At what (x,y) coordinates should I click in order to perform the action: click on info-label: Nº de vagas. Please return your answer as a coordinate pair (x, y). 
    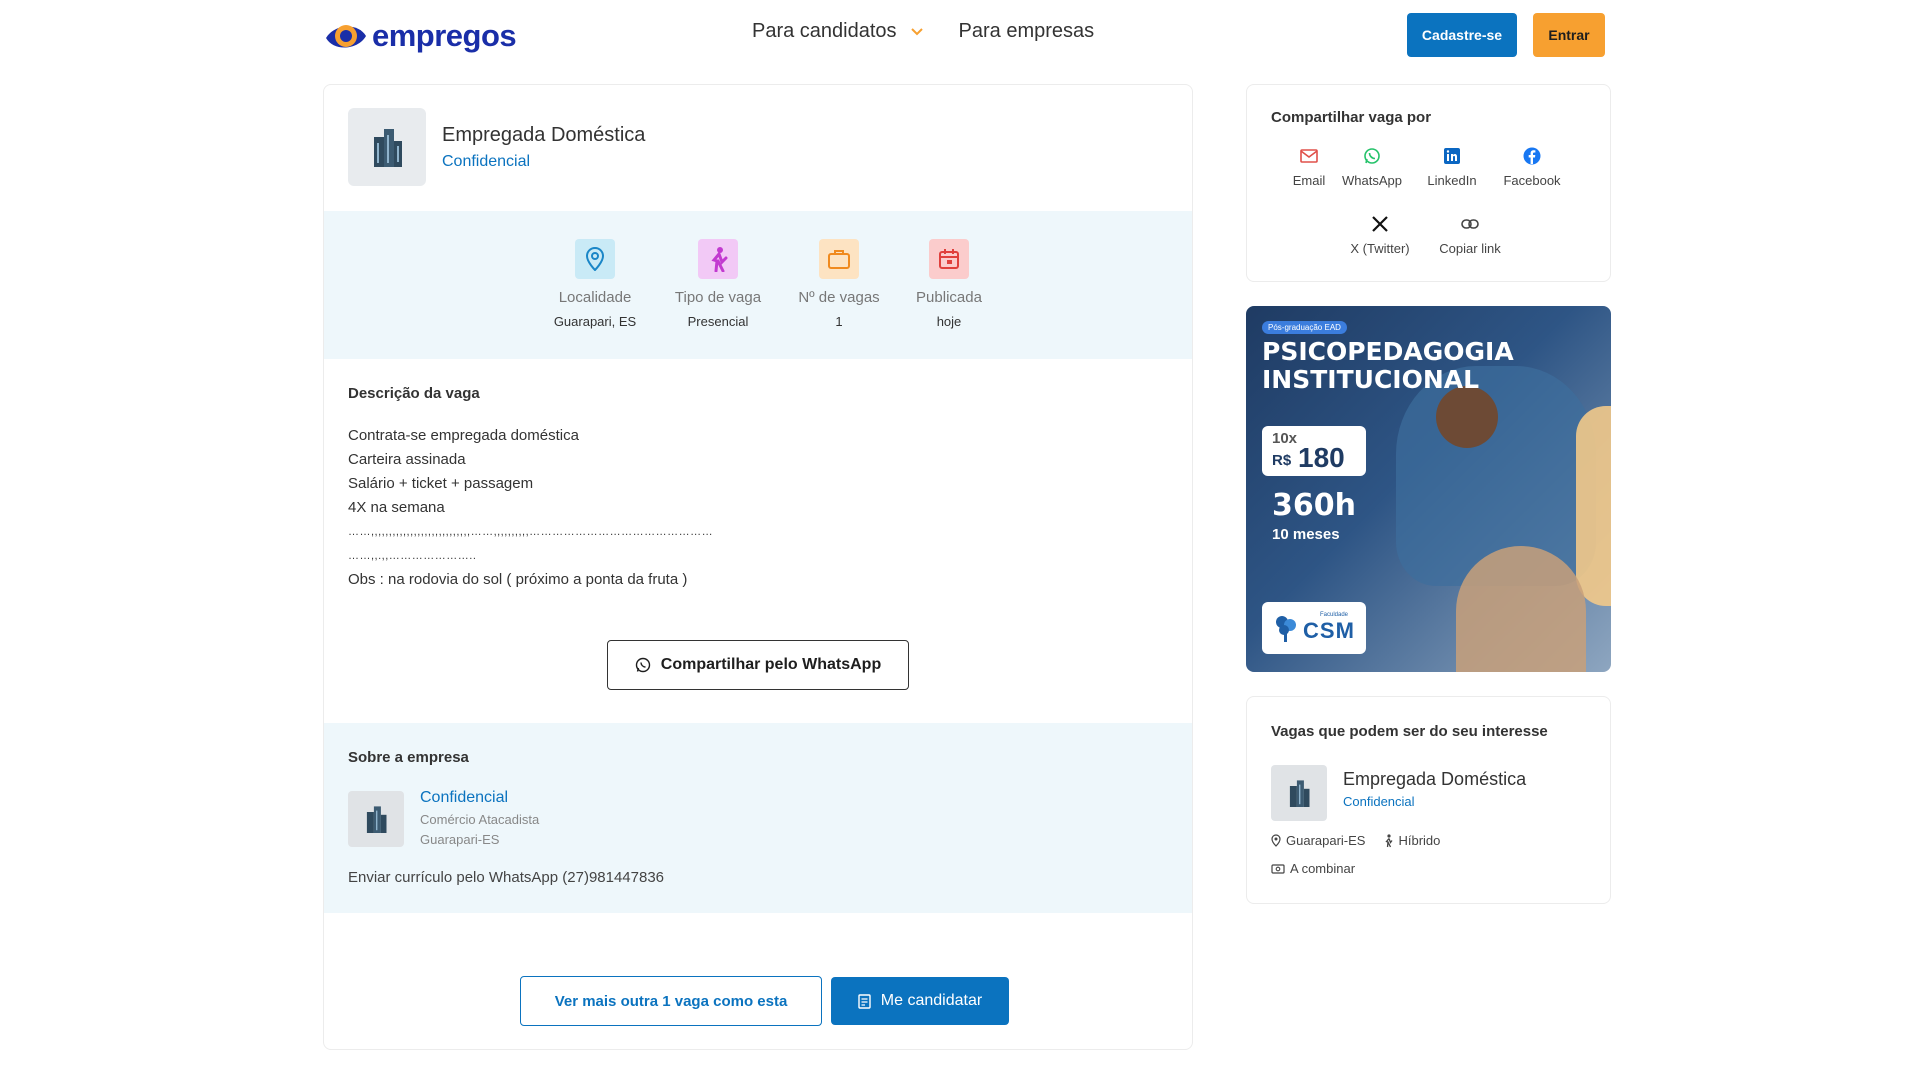
    Looking at the image, I should click on (839, 297).